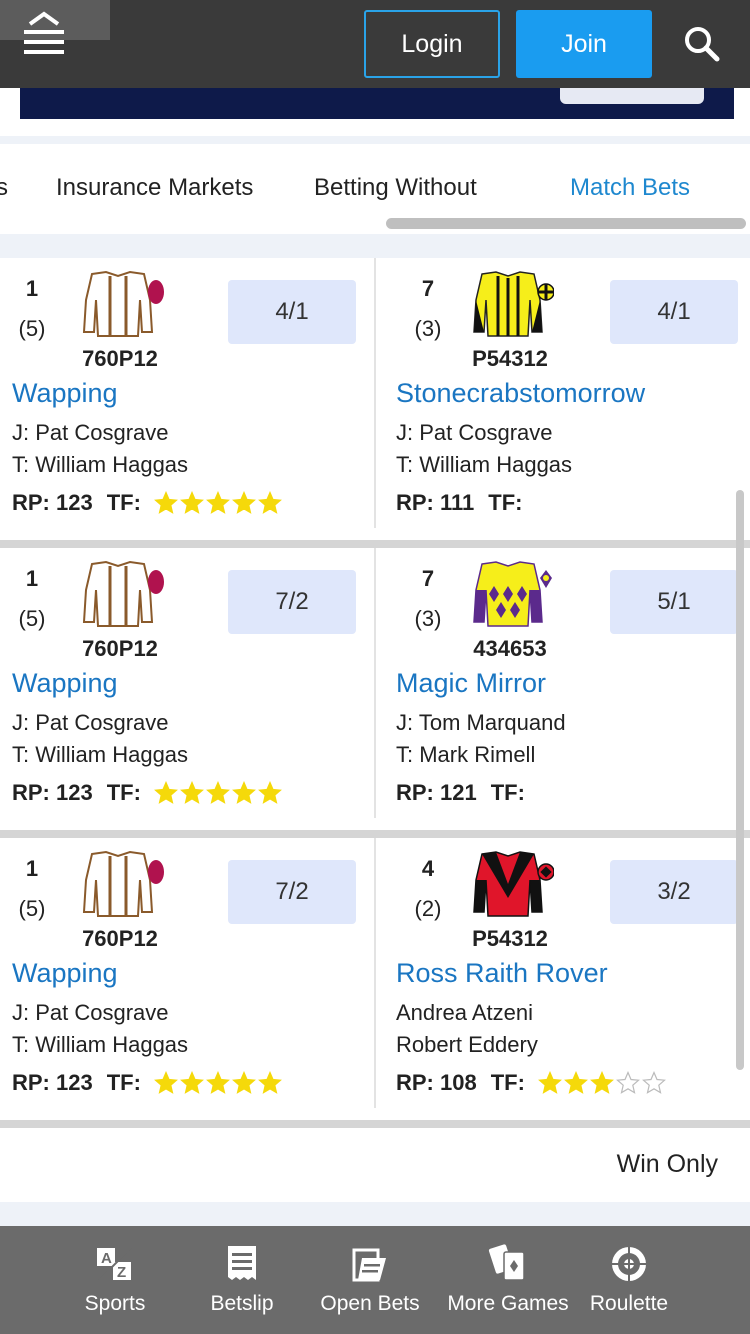 Image resolution: width=750 pixels, height=1334 pixels. Describe the element at coordinates (740, 780) in the screenshot. I see `vertical-scrollbar` at that location.